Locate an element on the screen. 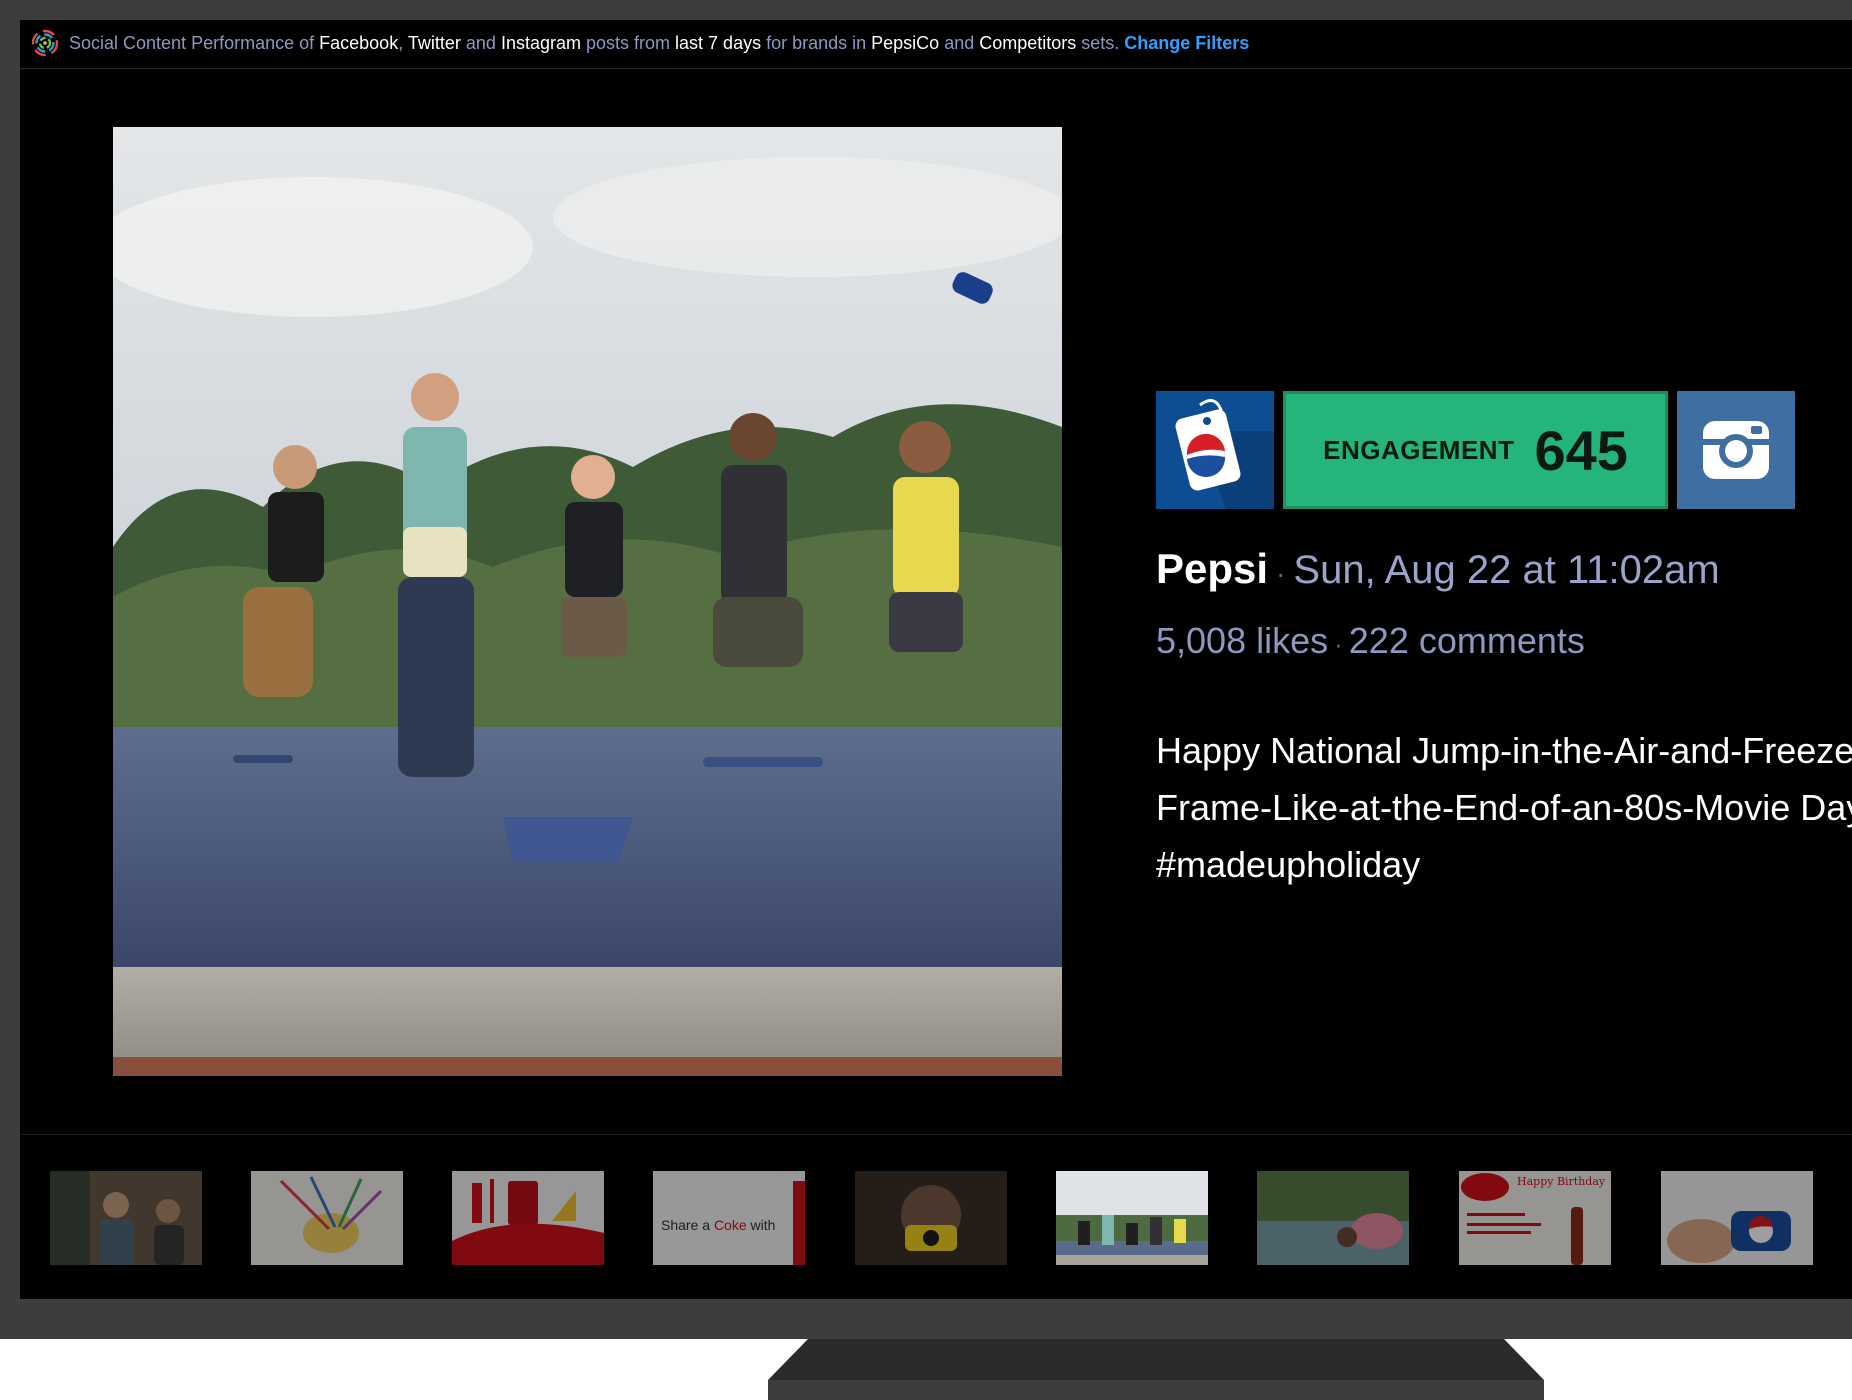 This screenshot has height=1400, width=1852. thumbnail-item: Share a Coke with is located at coordinates (729, 1218).